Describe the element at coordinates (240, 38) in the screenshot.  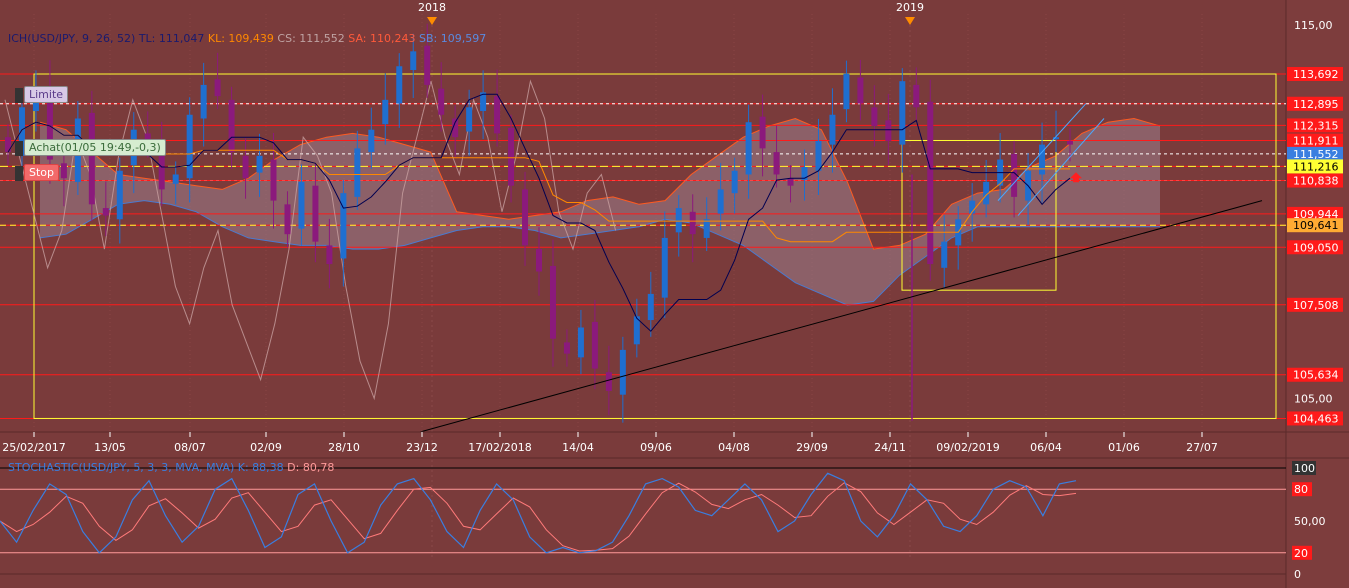
I see `kijun-value: KL: 109,439` at that location.